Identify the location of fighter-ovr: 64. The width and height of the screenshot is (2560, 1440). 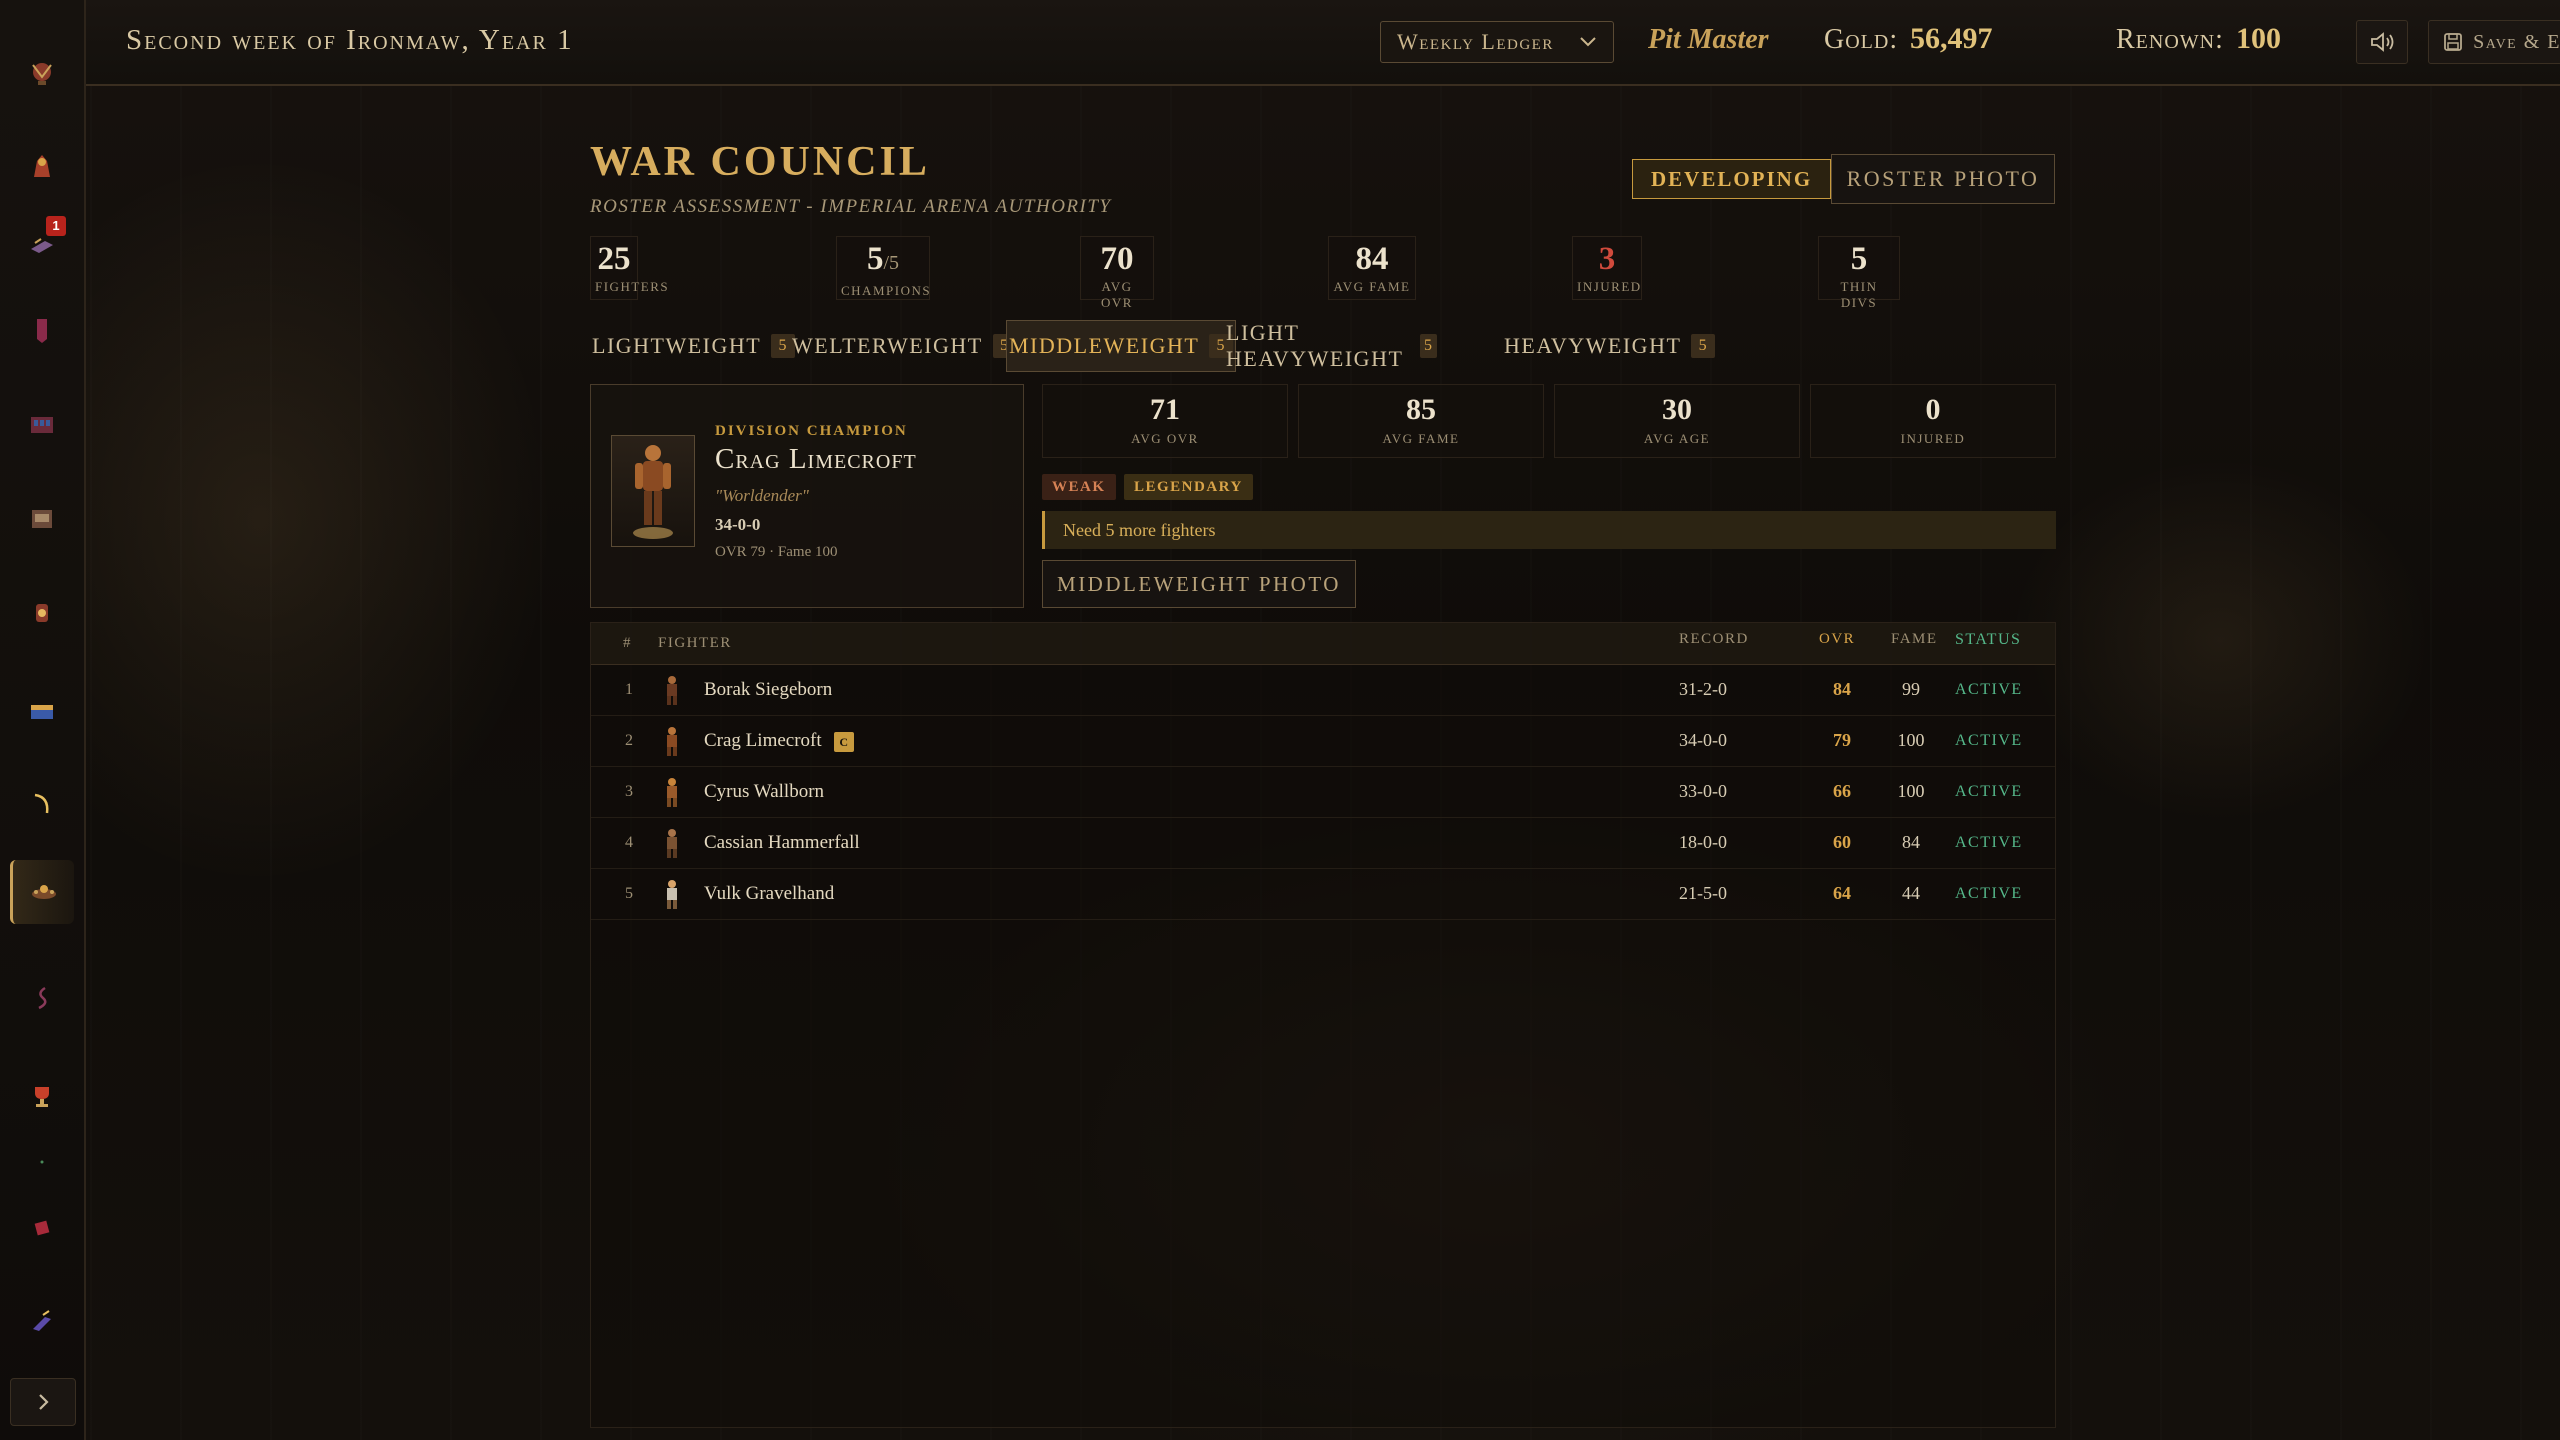
(1842, 893).